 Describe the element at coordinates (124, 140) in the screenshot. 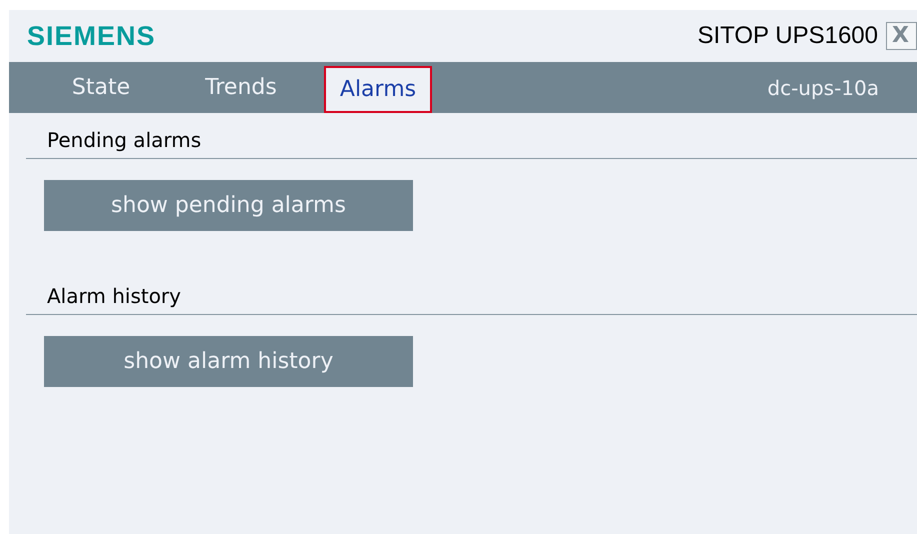

I see `section-heading: Pending alarms` at that location.